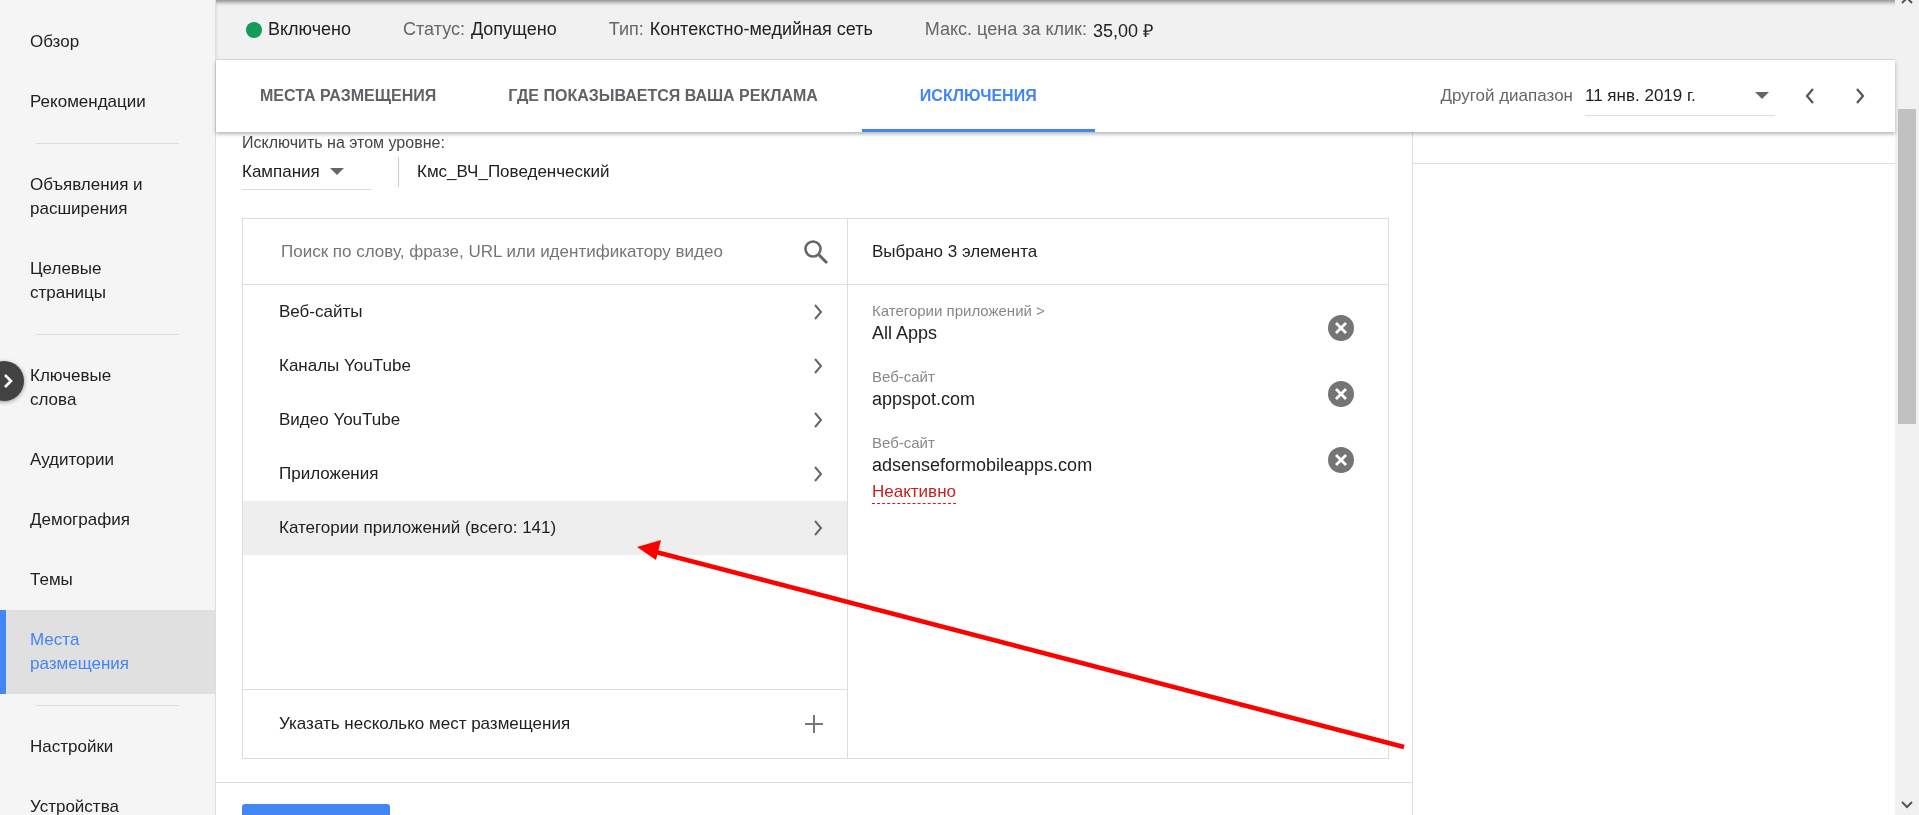 The image size is (1919, 815). I want to click on category-item: Веб-сайты, so click(545, 312).